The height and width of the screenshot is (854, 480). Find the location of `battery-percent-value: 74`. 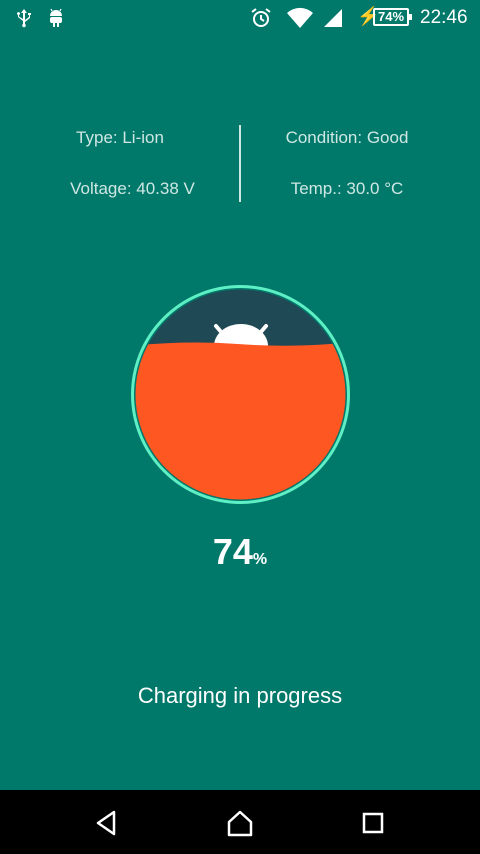

battery-percent-value: 74 is located at coordinates (232, 551).